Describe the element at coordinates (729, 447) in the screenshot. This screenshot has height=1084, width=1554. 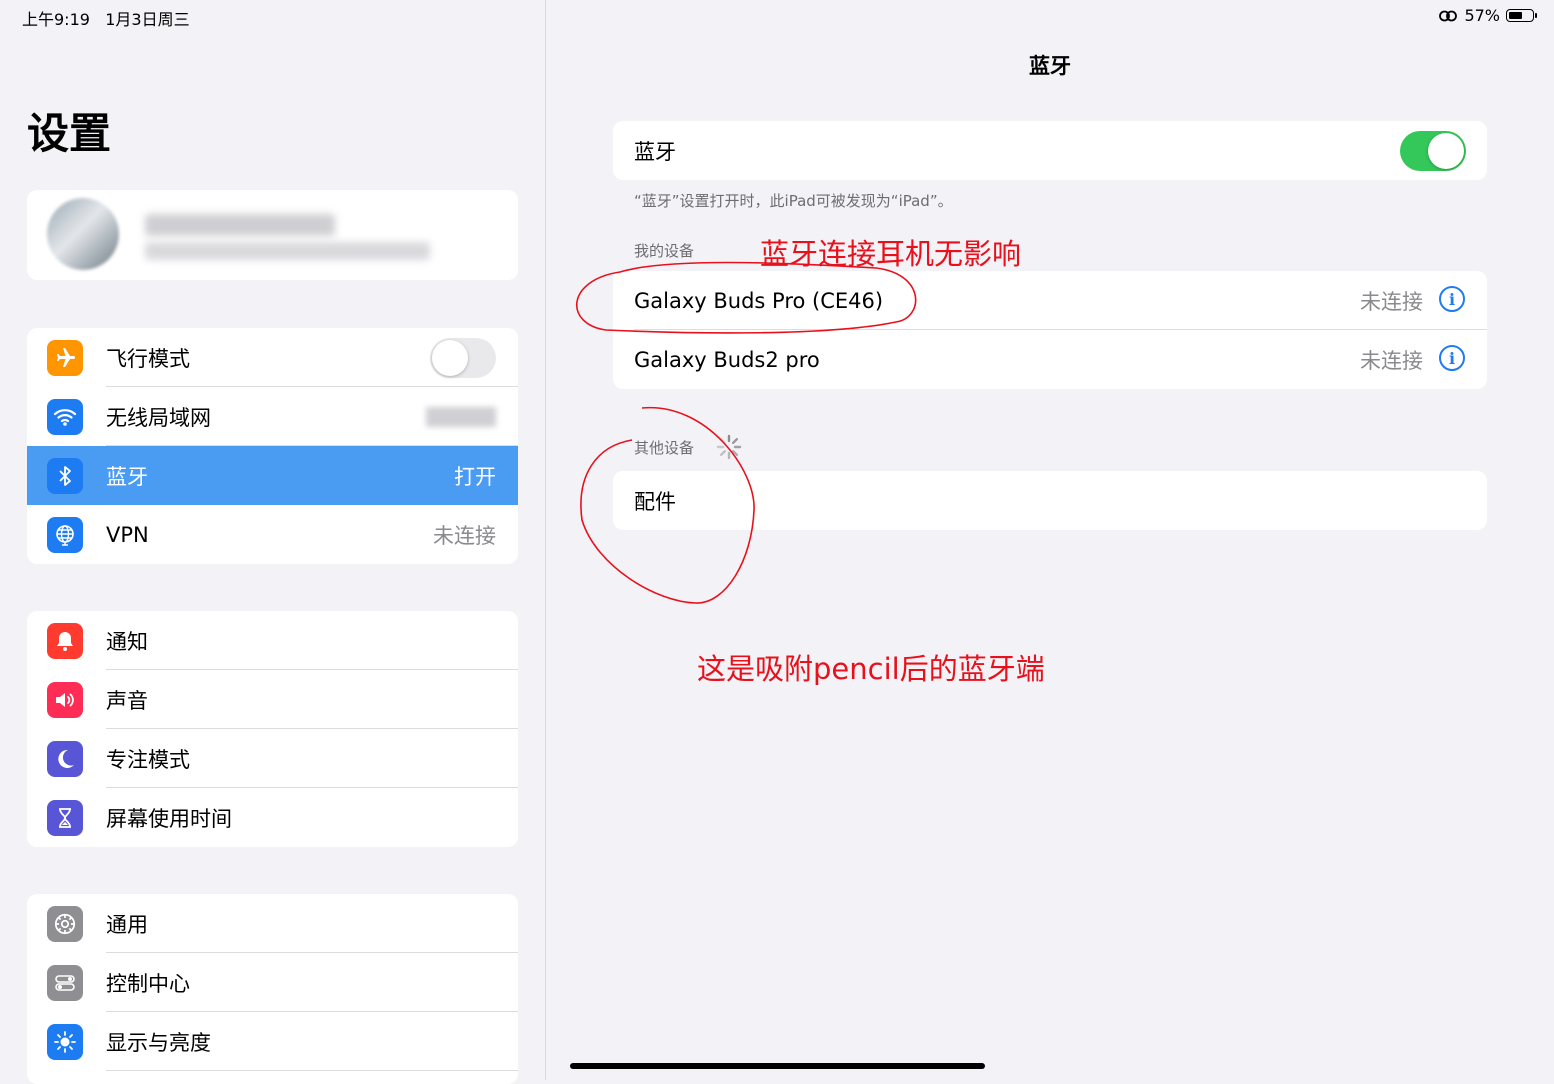
I see `loading-spinner-icon` at that location.